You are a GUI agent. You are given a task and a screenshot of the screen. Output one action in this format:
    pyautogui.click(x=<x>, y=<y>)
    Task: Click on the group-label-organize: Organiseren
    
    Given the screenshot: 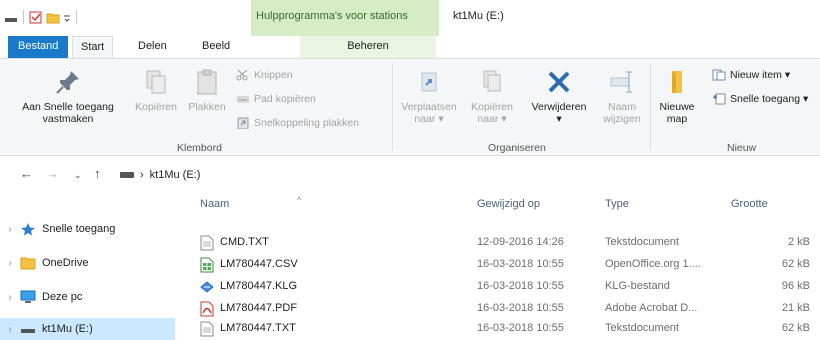 What is the action you would take?
    pyautogui.click(x=517, y=148)
    